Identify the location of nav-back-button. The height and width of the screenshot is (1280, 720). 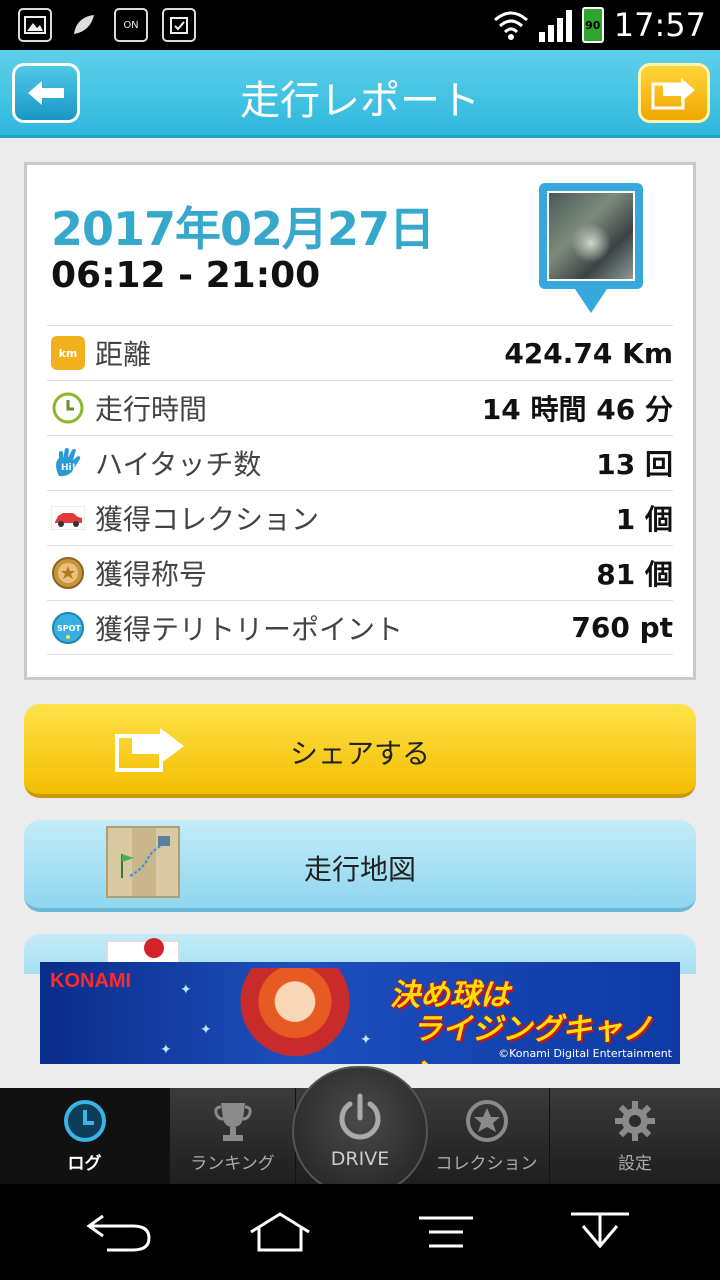
(118, 1232).